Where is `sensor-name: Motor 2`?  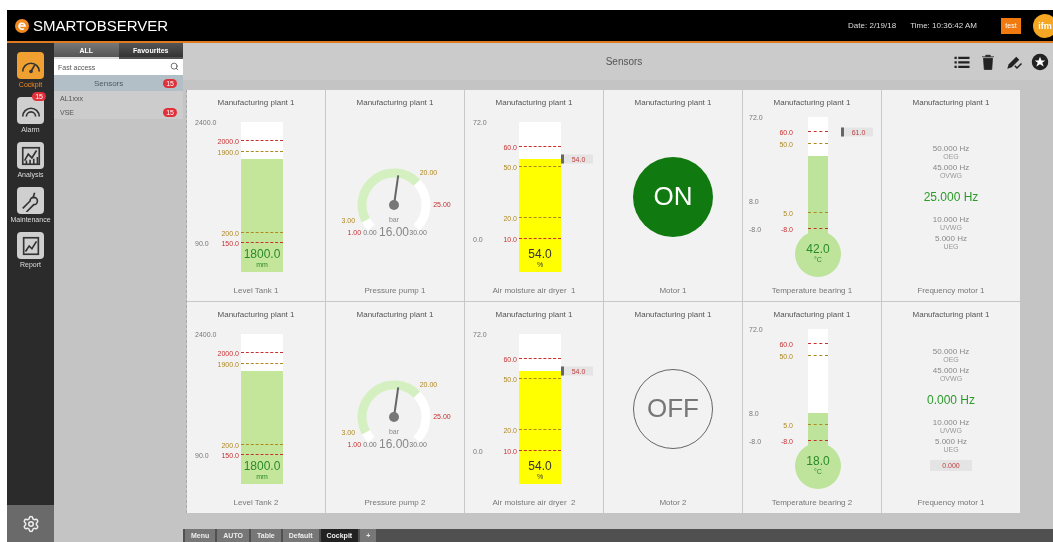 sensor-name: Motor 2 is located at coordinates (673, 502).